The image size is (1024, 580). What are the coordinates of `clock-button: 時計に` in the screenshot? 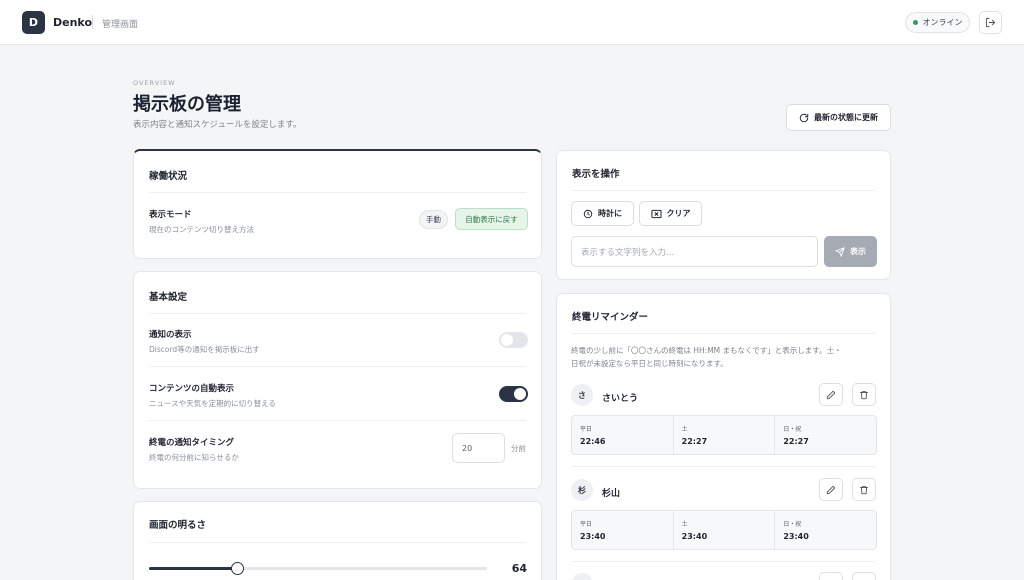 It's located at (602, 213).